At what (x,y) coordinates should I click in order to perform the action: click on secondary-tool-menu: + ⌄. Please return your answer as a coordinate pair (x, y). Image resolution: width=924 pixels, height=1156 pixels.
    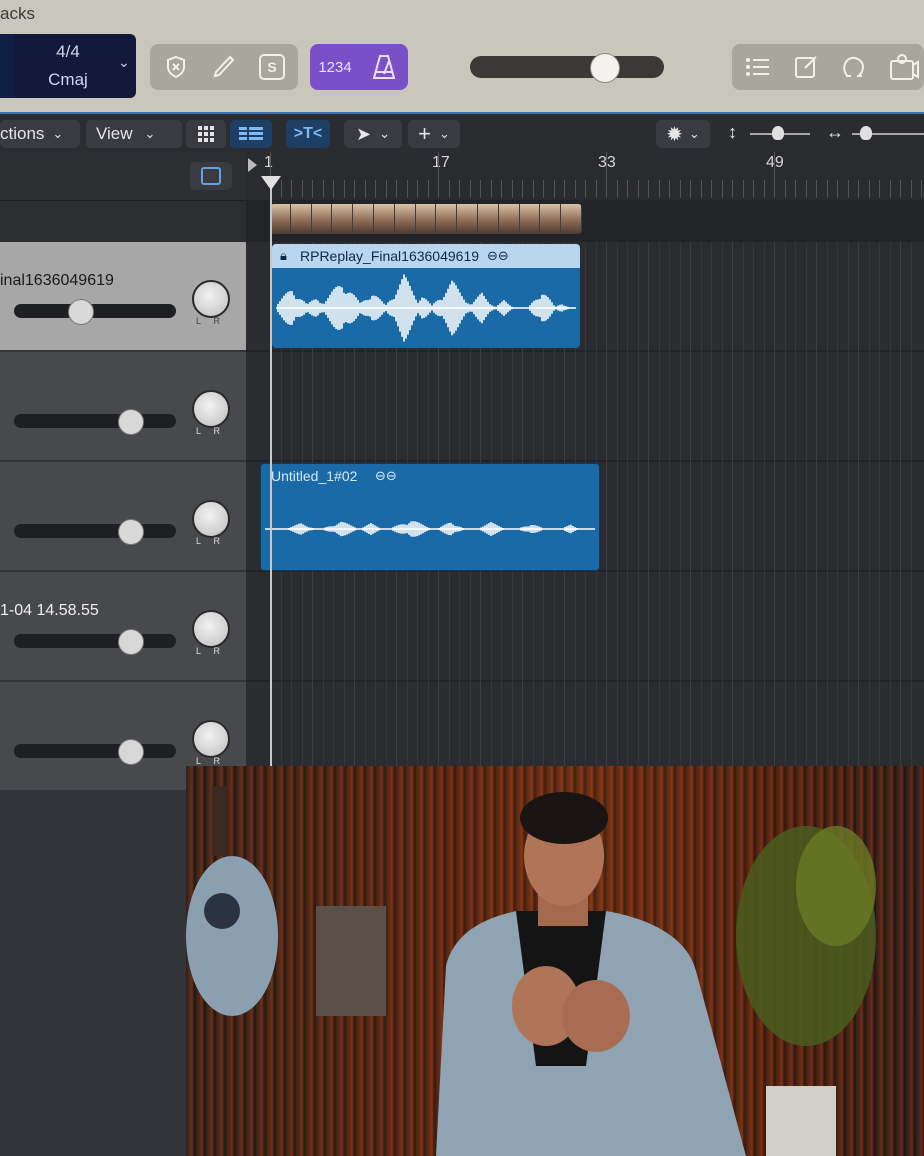
    Looking at the image, I should click on (434, 134).